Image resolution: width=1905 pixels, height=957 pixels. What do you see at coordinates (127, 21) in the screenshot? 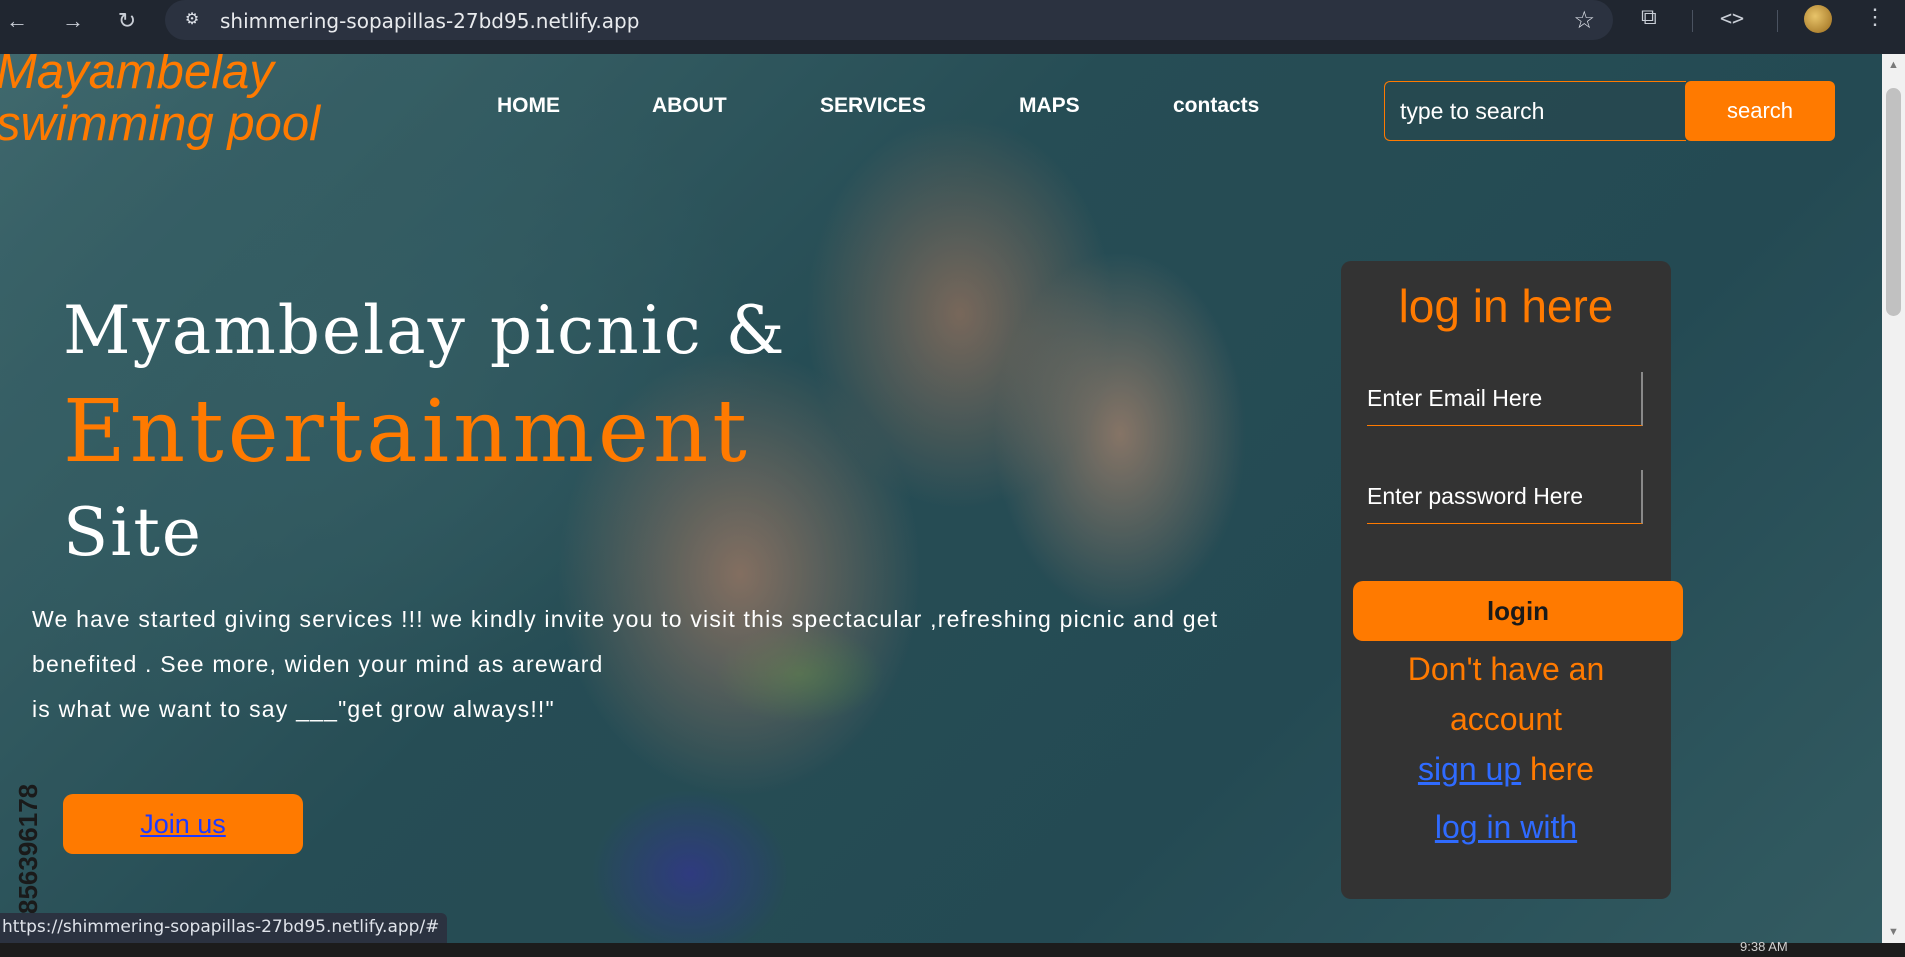
I see `reload-icon: ↻` at bounding box center [127, 21].